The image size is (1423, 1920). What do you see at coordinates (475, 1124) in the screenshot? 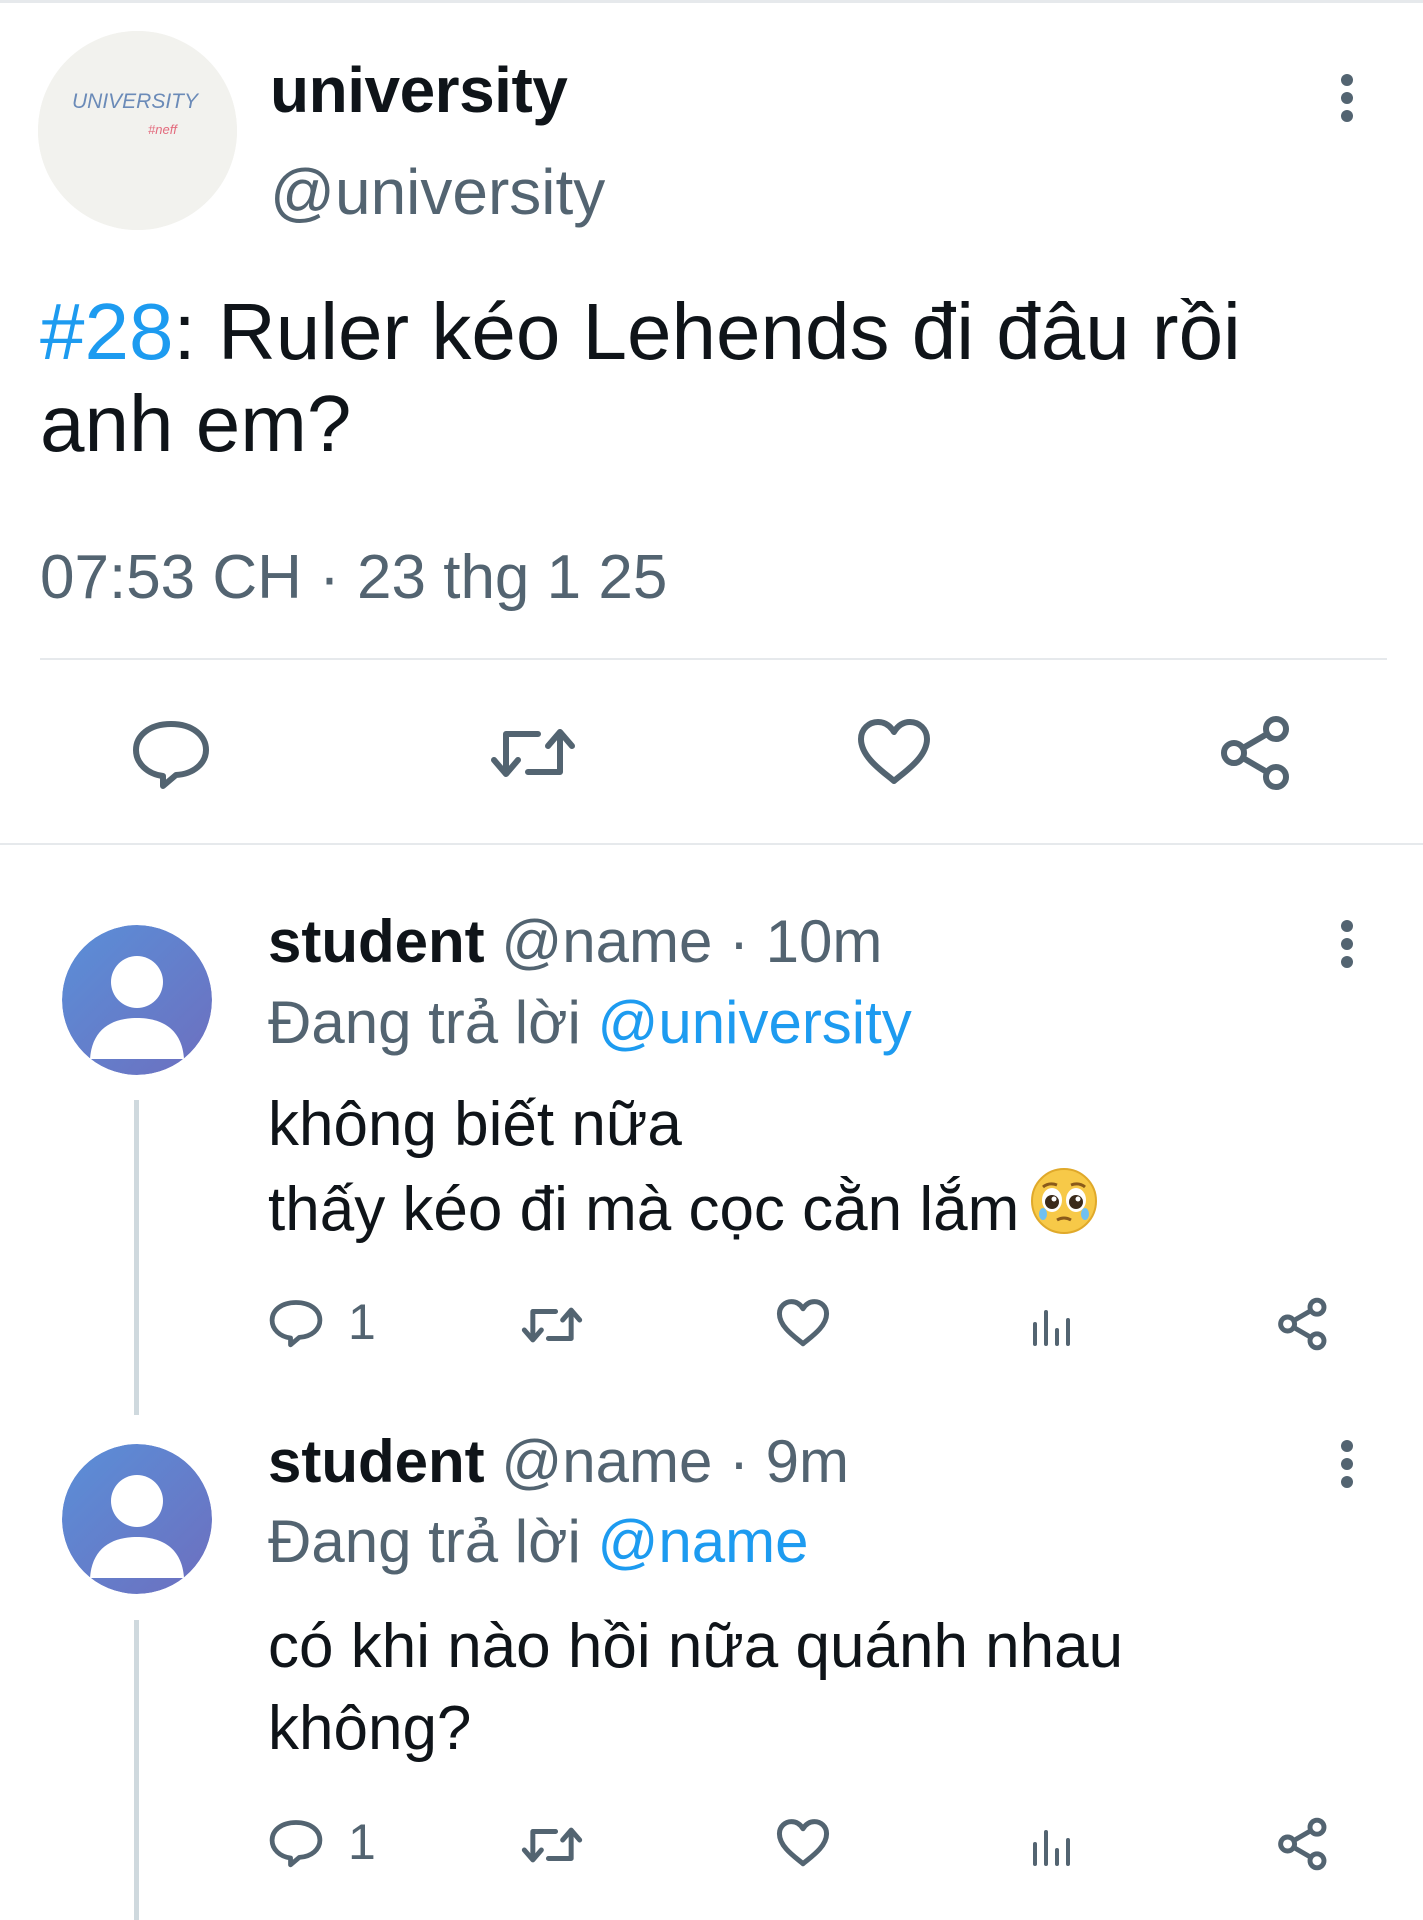
I see `reply-line: không biết nữa` at bounding box center [475, 1124].